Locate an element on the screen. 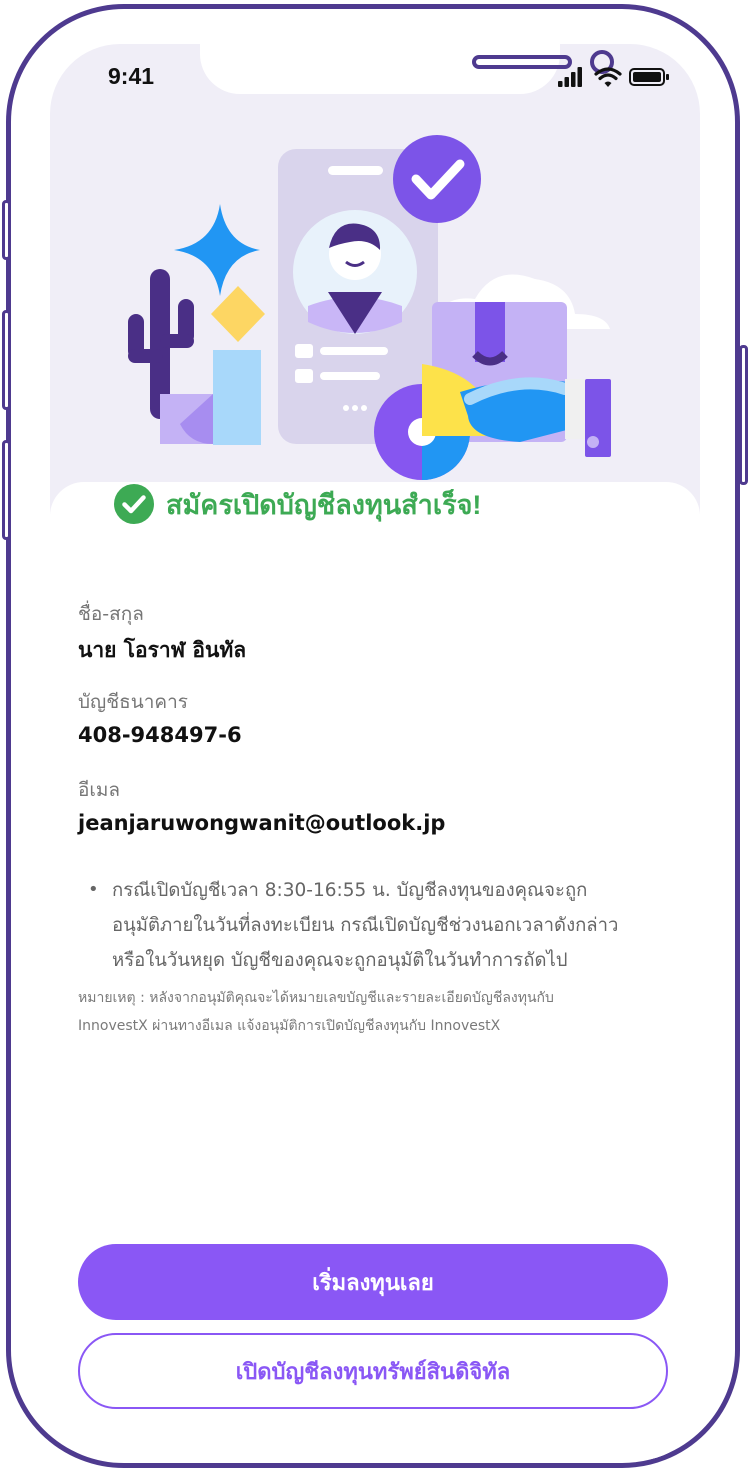  phone-side-button is located at coordinates (6, 230).